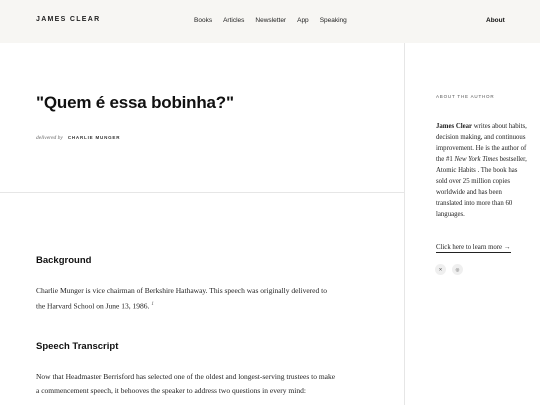 The height and width of the screenshot is (405, 540). What do you see at coordinates (473, 248) in the screenshot?
I see `learn-more-link: Click here to learn more →` at bounding box center [473, 248].